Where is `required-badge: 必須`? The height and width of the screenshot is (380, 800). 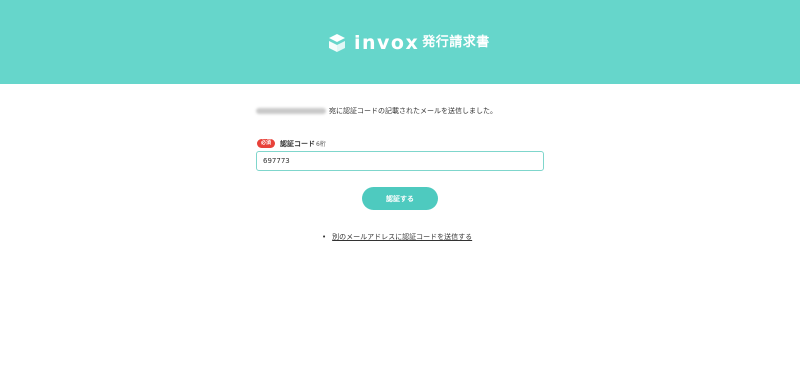
required-badge: 必須 is located at coordinates (266, 143).